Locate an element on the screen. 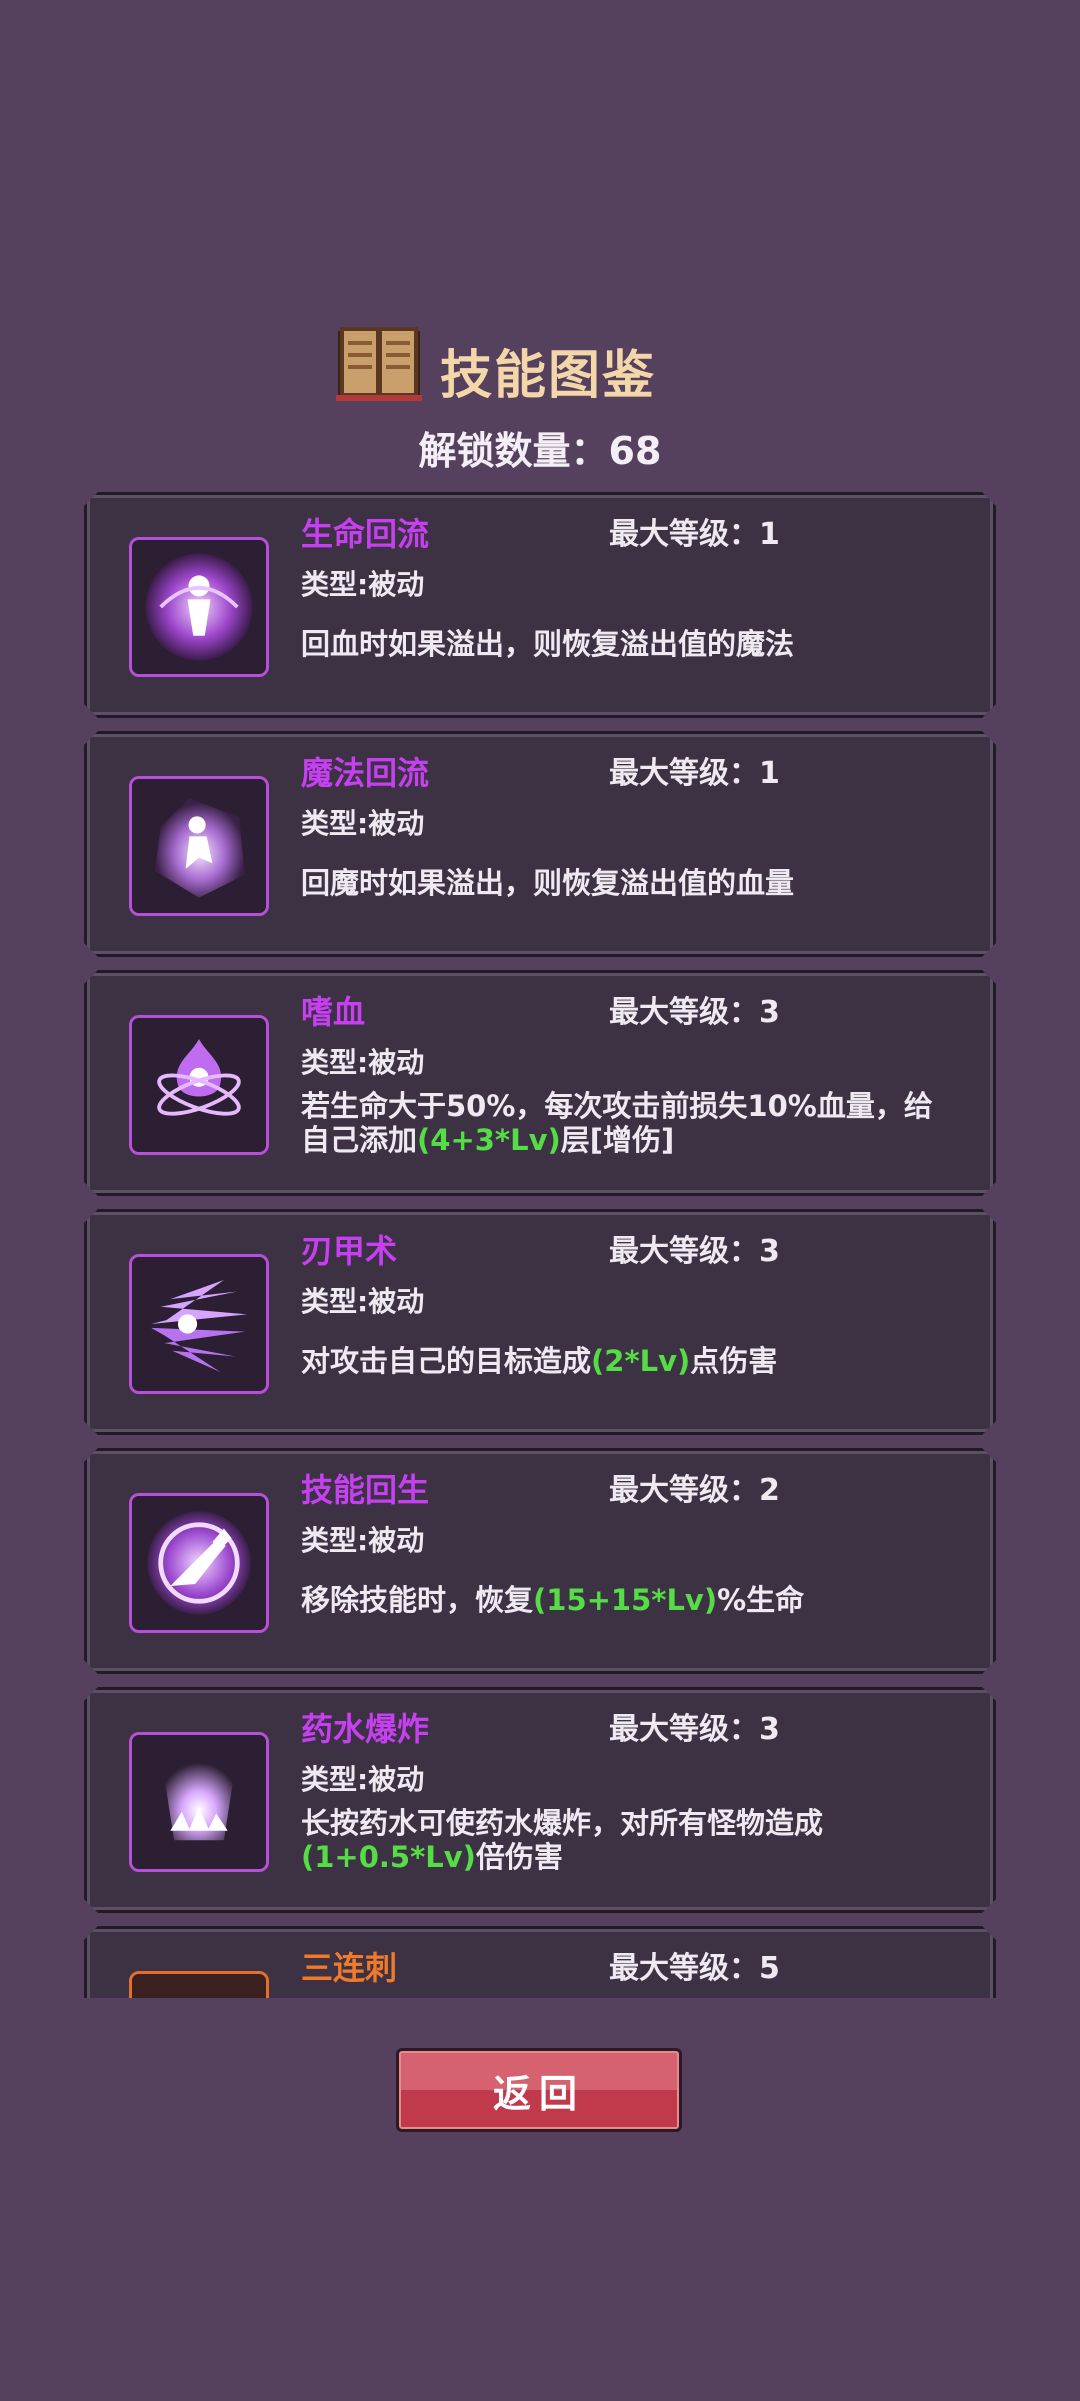 This screenshot has height=2401, width=1080. skill-name: 刃甲术 is located at coordinates (349, 1251).